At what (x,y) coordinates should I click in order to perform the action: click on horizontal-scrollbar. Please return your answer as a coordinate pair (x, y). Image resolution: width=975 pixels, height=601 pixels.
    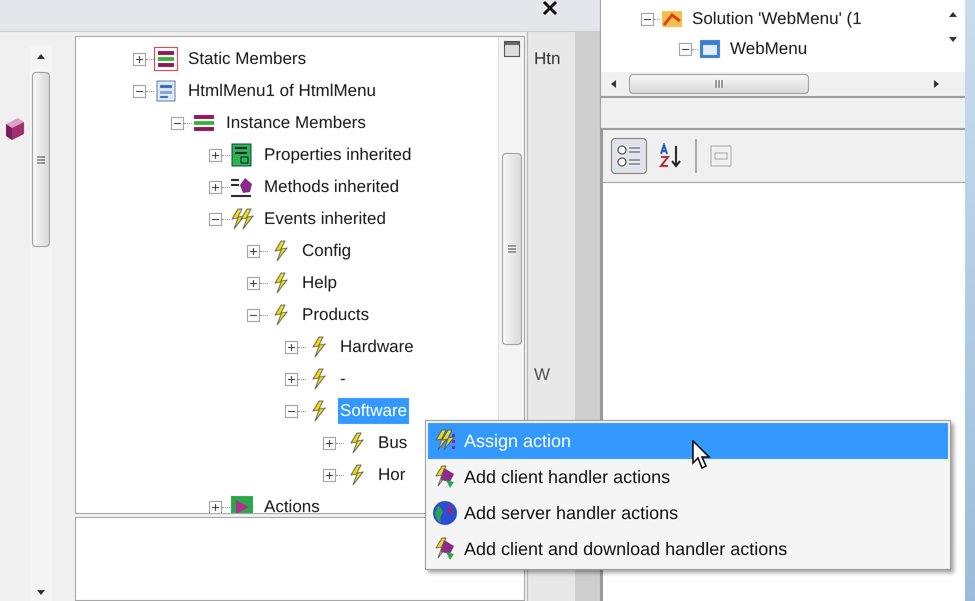
    Looking at the image, I should click on (783, 84).